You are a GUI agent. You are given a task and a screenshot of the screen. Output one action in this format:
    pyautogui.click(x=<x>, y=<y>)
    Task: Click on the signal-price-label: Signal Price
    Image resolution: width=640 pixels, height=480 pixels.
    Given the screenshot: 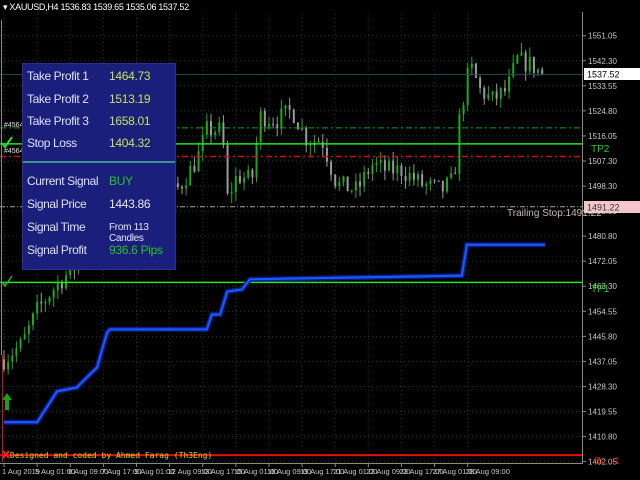 What is the action you would take?
    pyautogui.click(x=57, y=204)
    